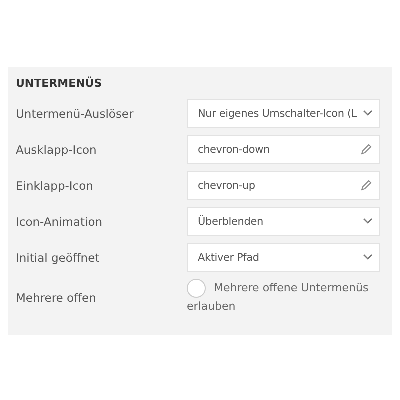  What do you see at coordinates (283, 185) in the screenshot?
I see `input-field: chevron-up` at bounding box center [283, 185].